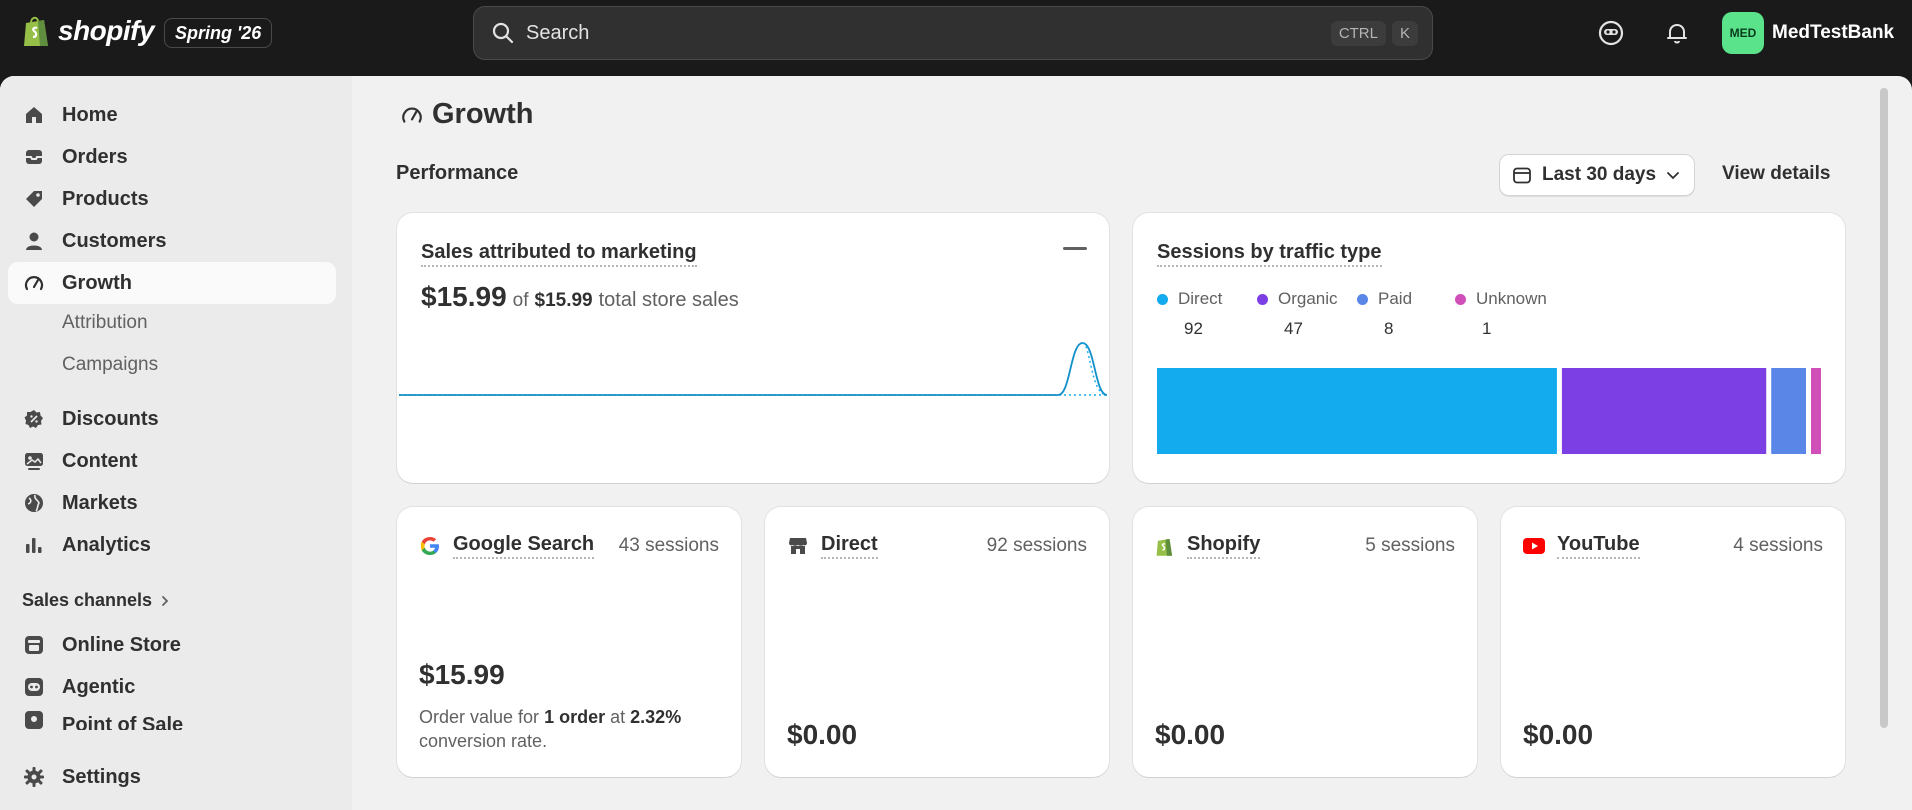  Describe the element at coordinates (656, 717) in the screenshot. I see `detail-rate: 2.32%` at that location.